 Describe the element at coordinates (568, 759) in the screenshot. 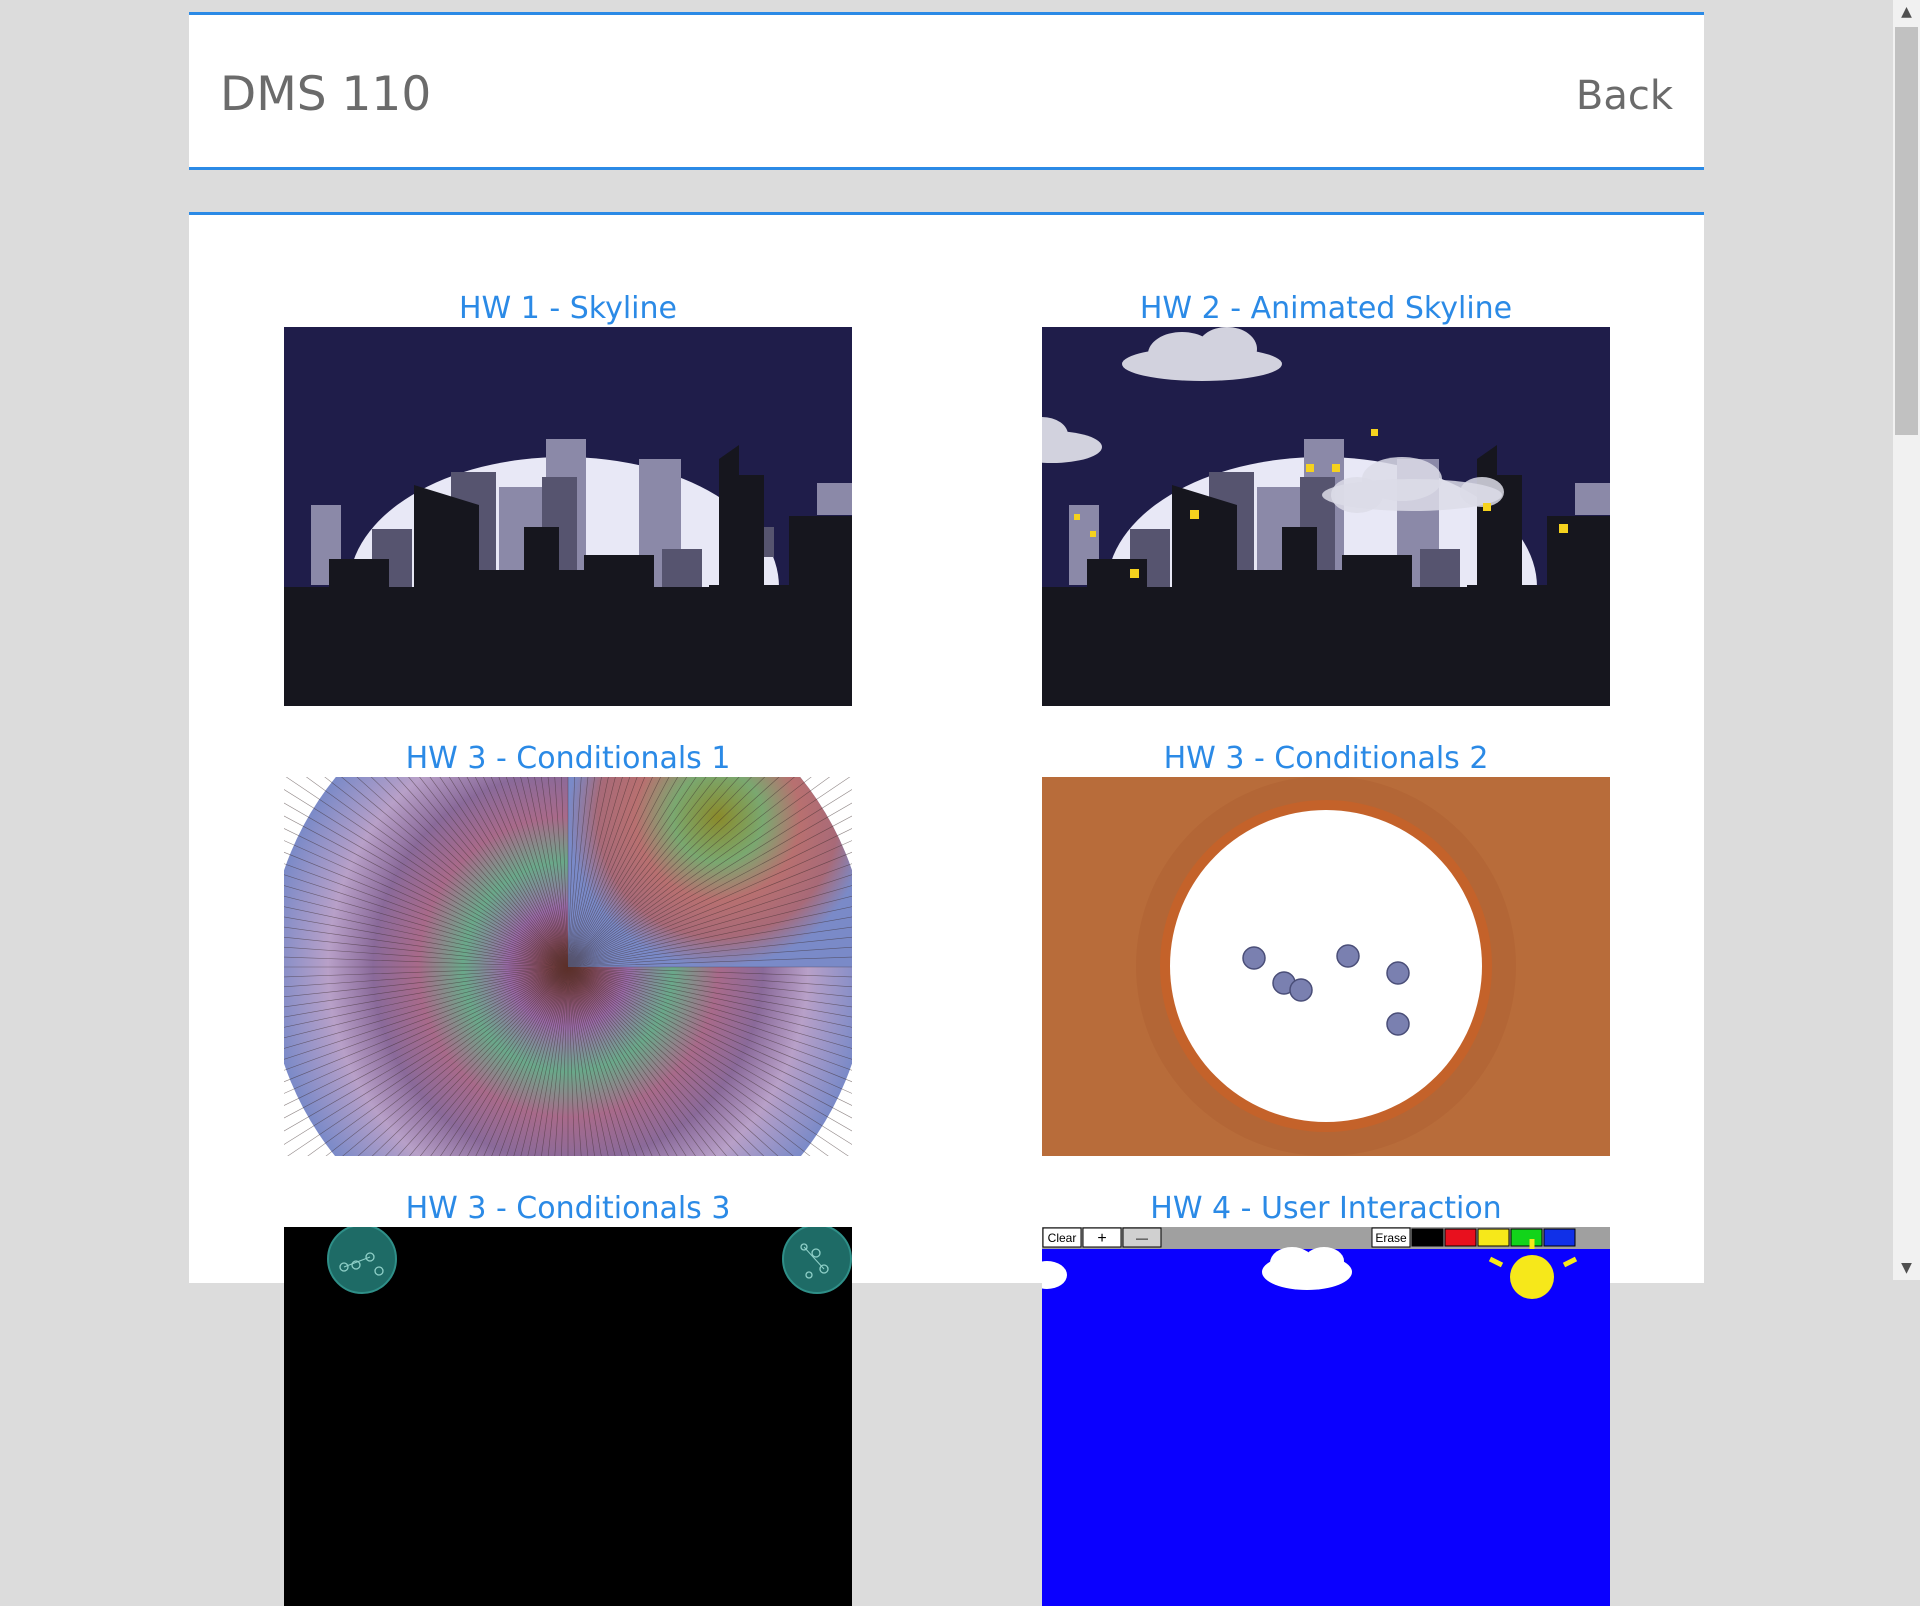

I see `project-link: HW 3 - Conditionals 1` at that location.